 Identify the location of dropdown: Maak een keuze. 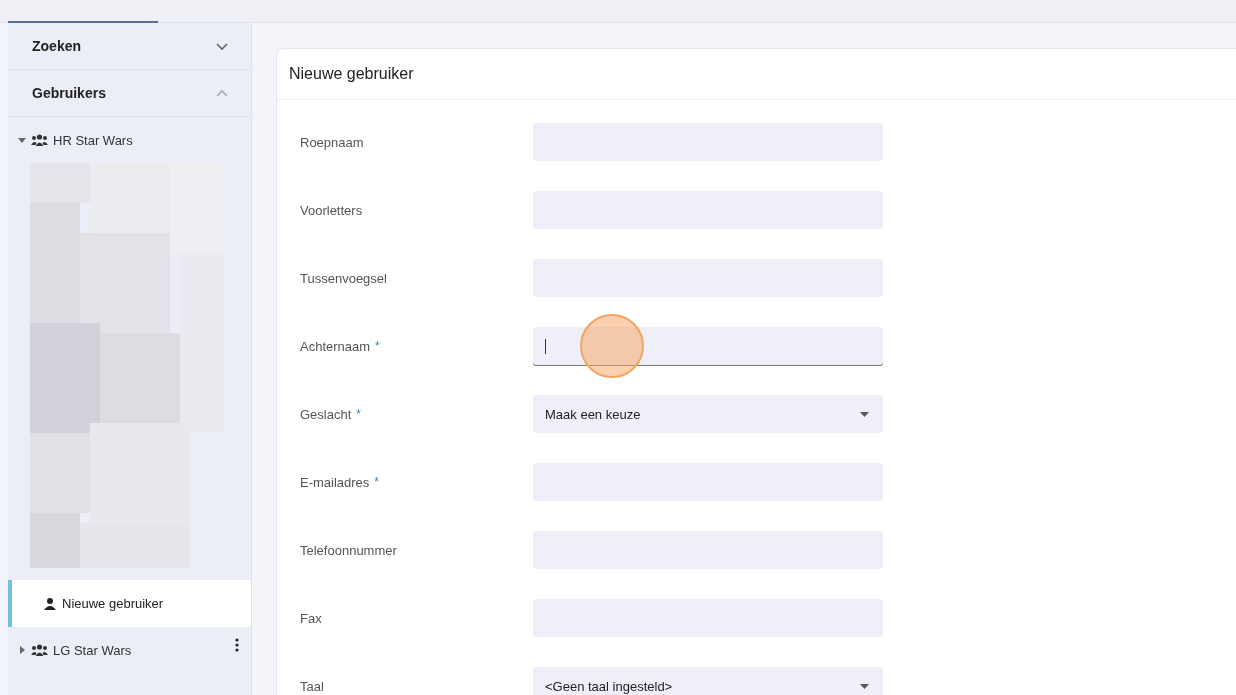
(708, 414).